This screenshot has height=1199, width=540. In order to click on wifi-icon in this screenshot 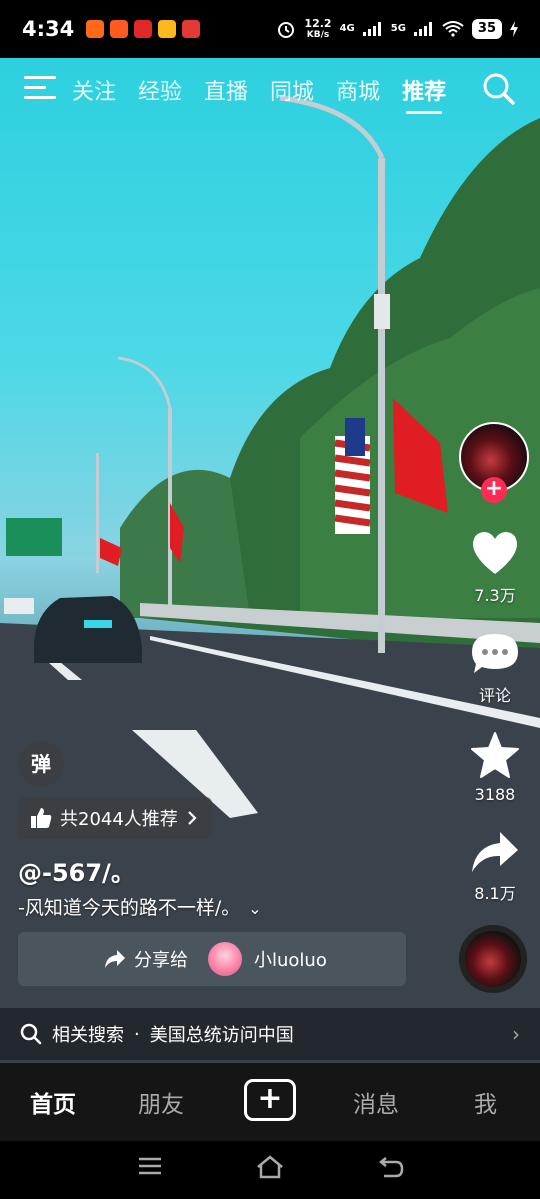, I will do `click(453, 29)`.